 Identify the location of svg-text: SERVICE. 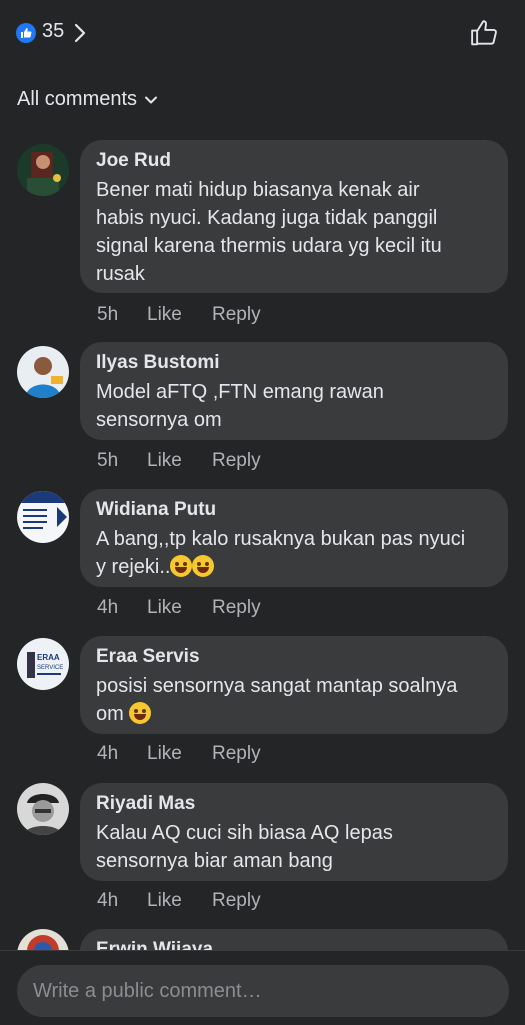
(50, 668).